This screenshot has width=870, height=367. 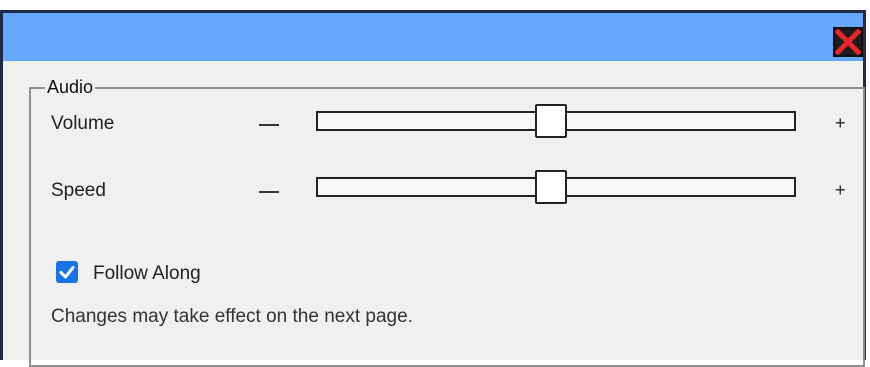 What do you see at coordinates (551, 187) in the screenshot?
I see `speed-slider-thumb` at bounding box center [551, 187].